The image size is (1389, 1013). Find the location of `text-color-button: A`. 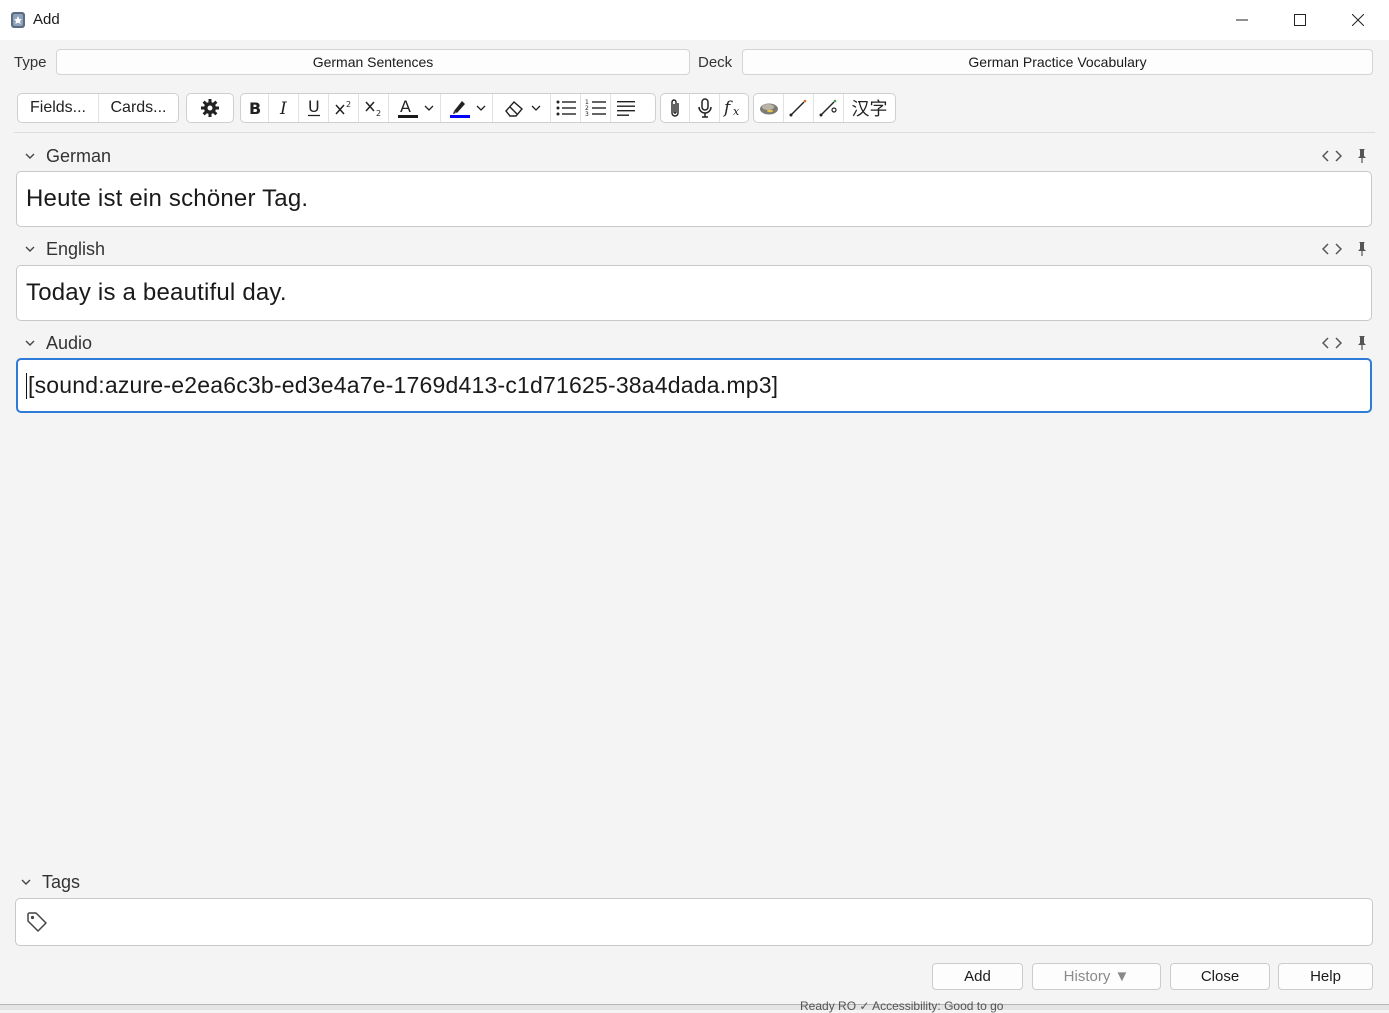

text-color-button: A is located at coordinates (415, 108).